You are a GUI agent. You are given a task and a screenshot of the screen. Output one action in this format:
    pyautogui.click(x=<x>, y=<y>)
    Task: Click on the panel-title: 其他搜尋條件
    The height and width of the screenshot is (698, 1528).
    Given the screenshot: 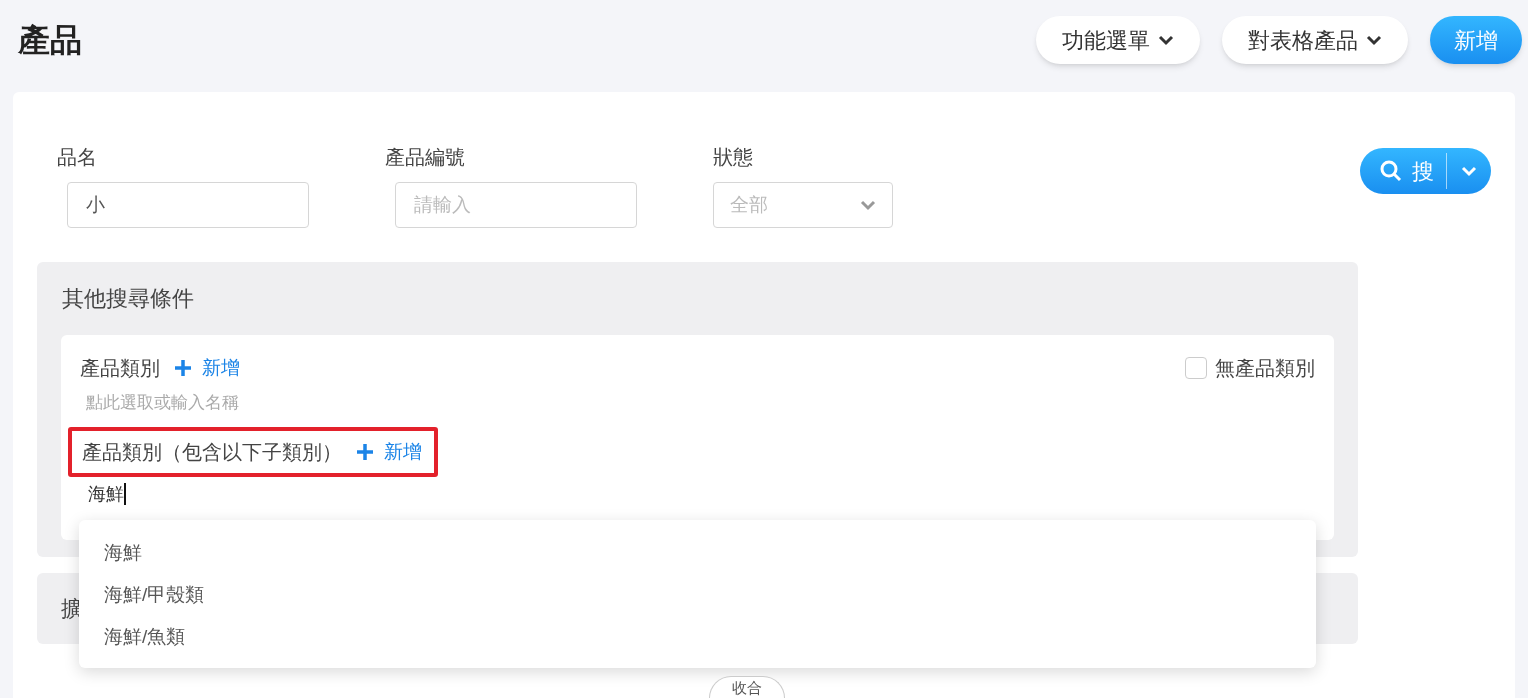 What is the action you would take?
    pyautogui.click(x=128, y=299)
    